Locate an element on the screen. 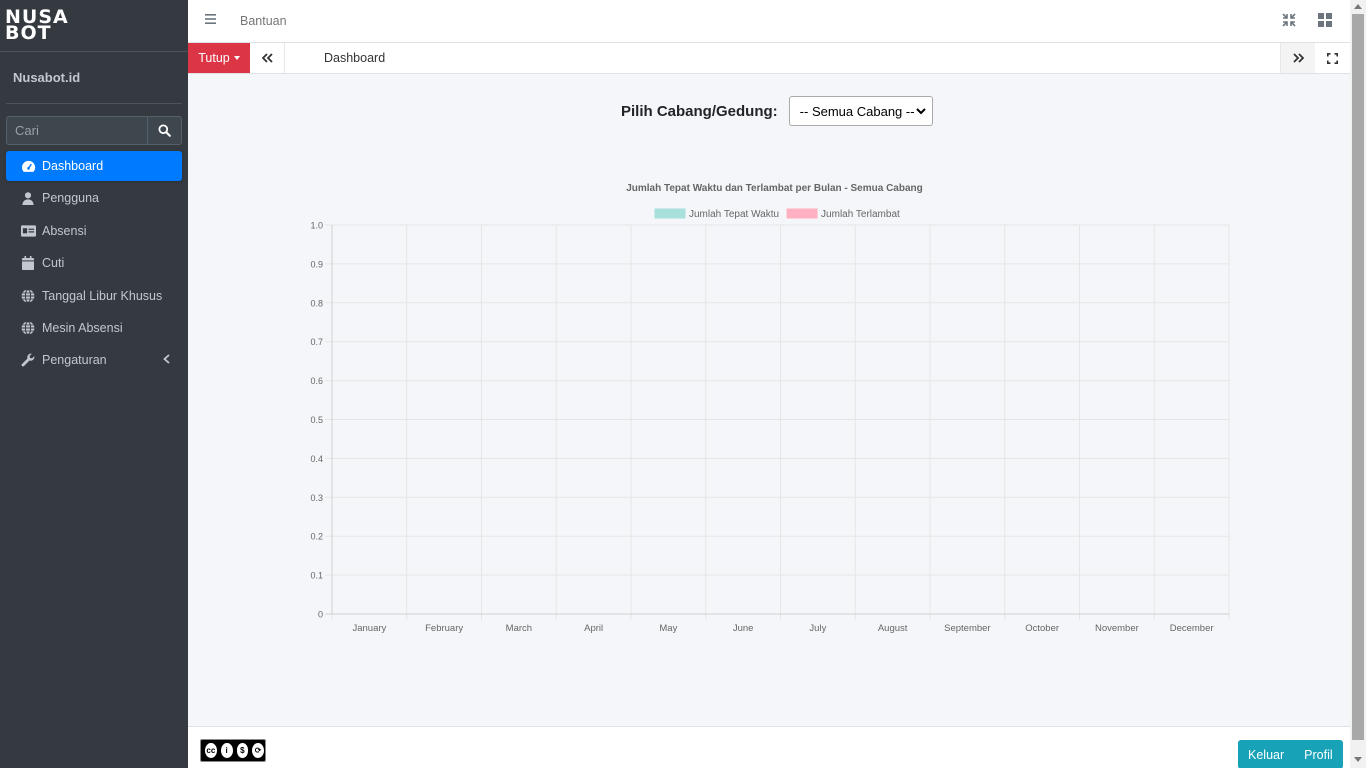 The image size is (1366, 768). cc-license-badge: cc i $ ⟳ is located at coordinates (233, 750).